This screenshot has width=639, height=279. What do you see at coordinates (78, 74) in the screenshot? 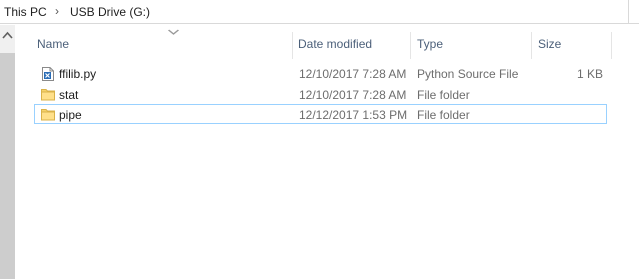
I see `file-name: ffilib.py` at bounding box center [78, 74].